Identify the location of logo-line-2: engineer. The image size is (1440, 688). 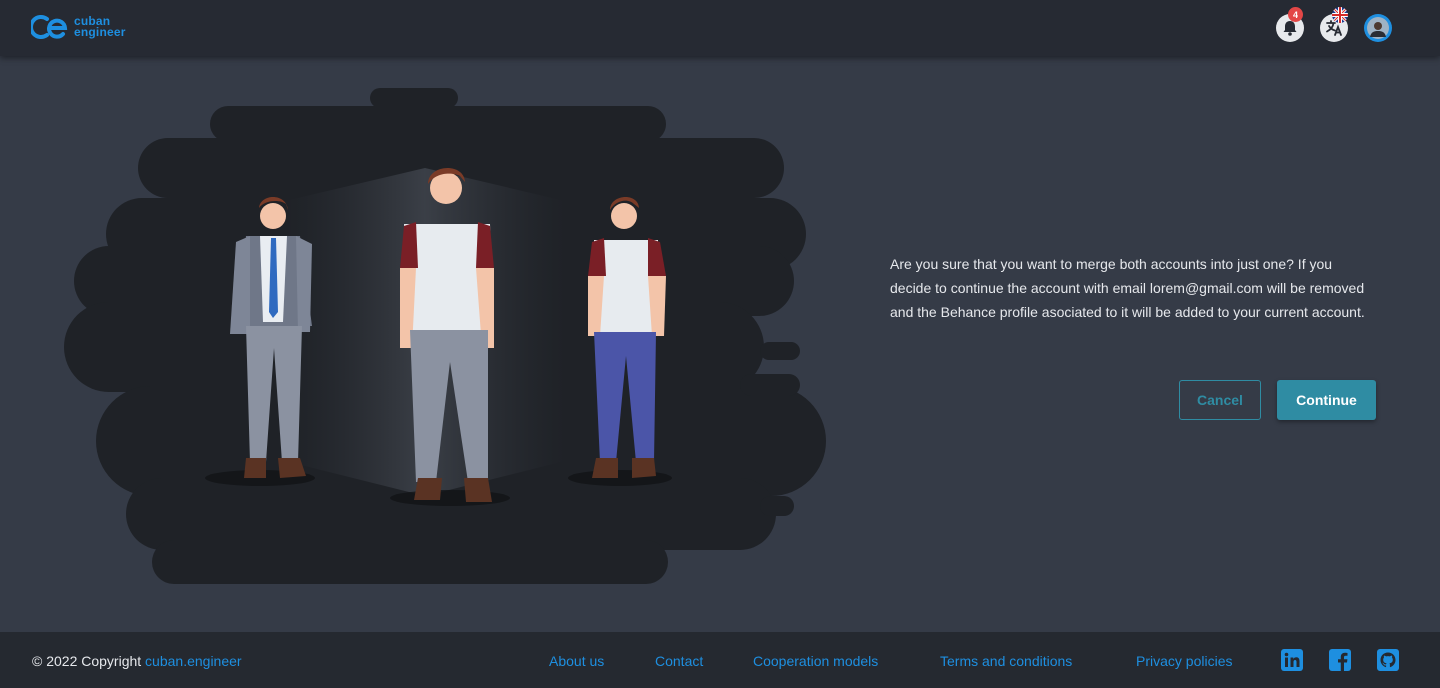
(100, 32).